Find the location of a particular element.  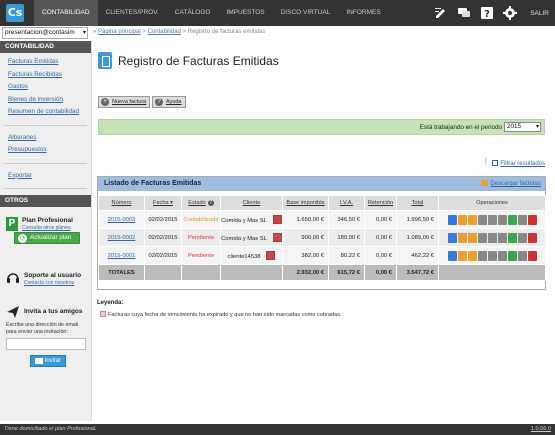

user-select: presentacion@contasim is located at coordinates (45, 33).